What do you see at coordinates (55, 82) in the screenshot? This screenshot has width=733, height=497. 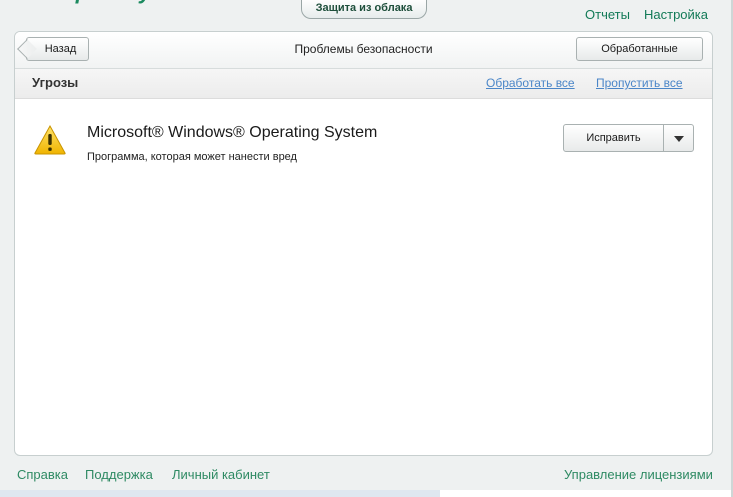 I see `section-title: Угрозы` at bounding box center [55, 82].